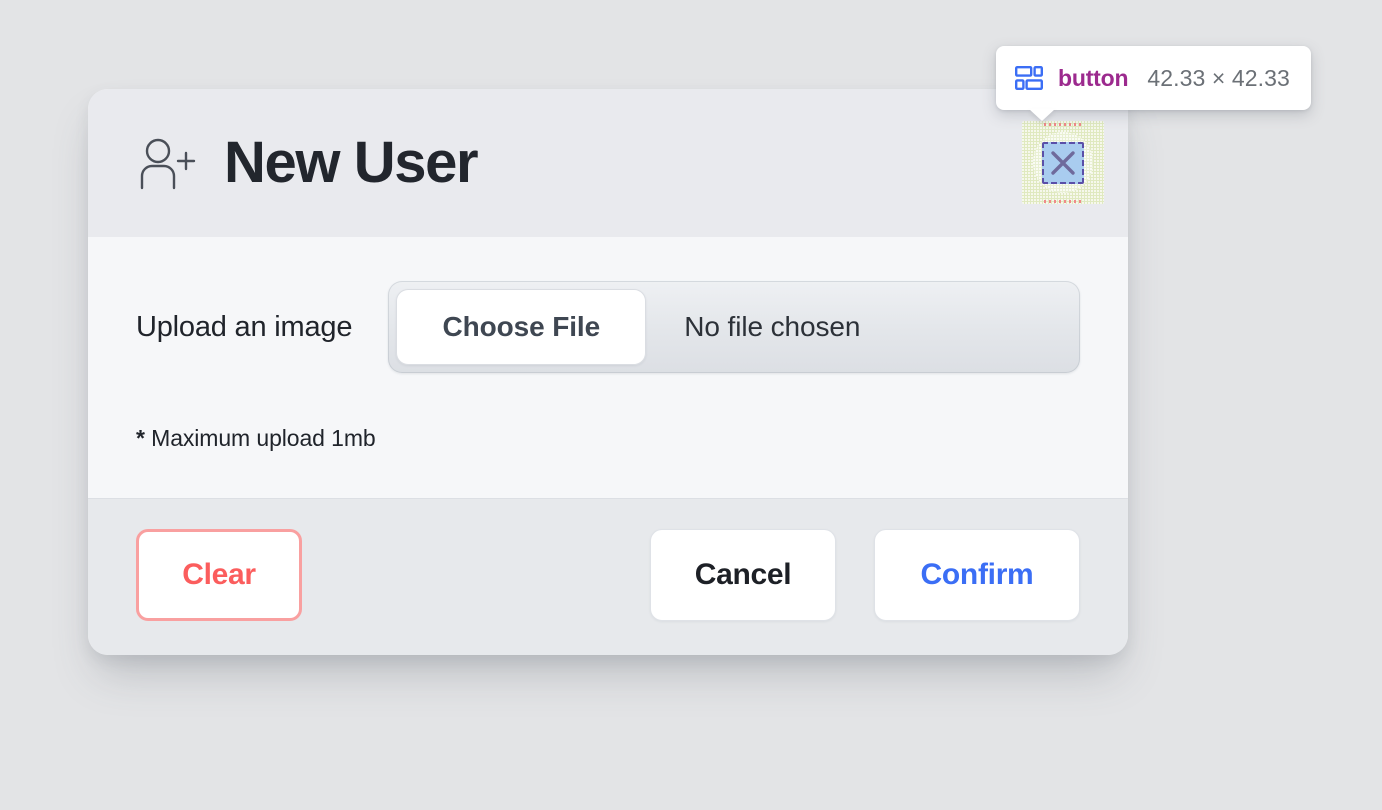 The height and width of the screenshot is (810, 1382). I want to click on dialog-footer: Clear Cancel Confirm, so click(608, 576).